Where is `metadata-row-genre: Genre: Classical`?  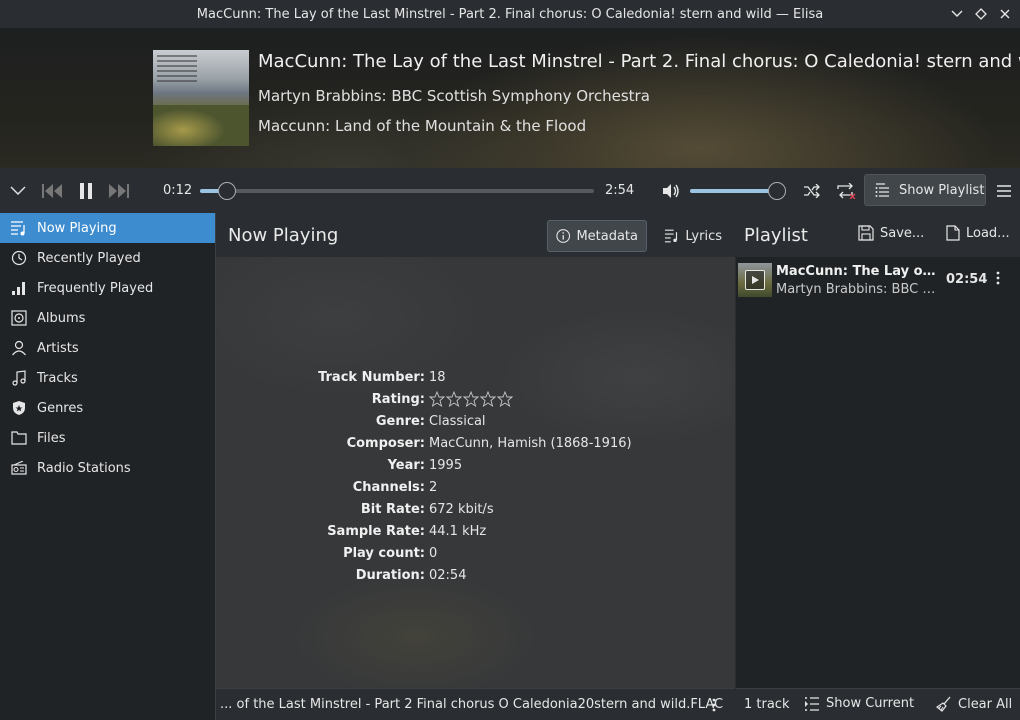 metadata-row-genre: Genre: Classical is located at coordinates (475, 421).